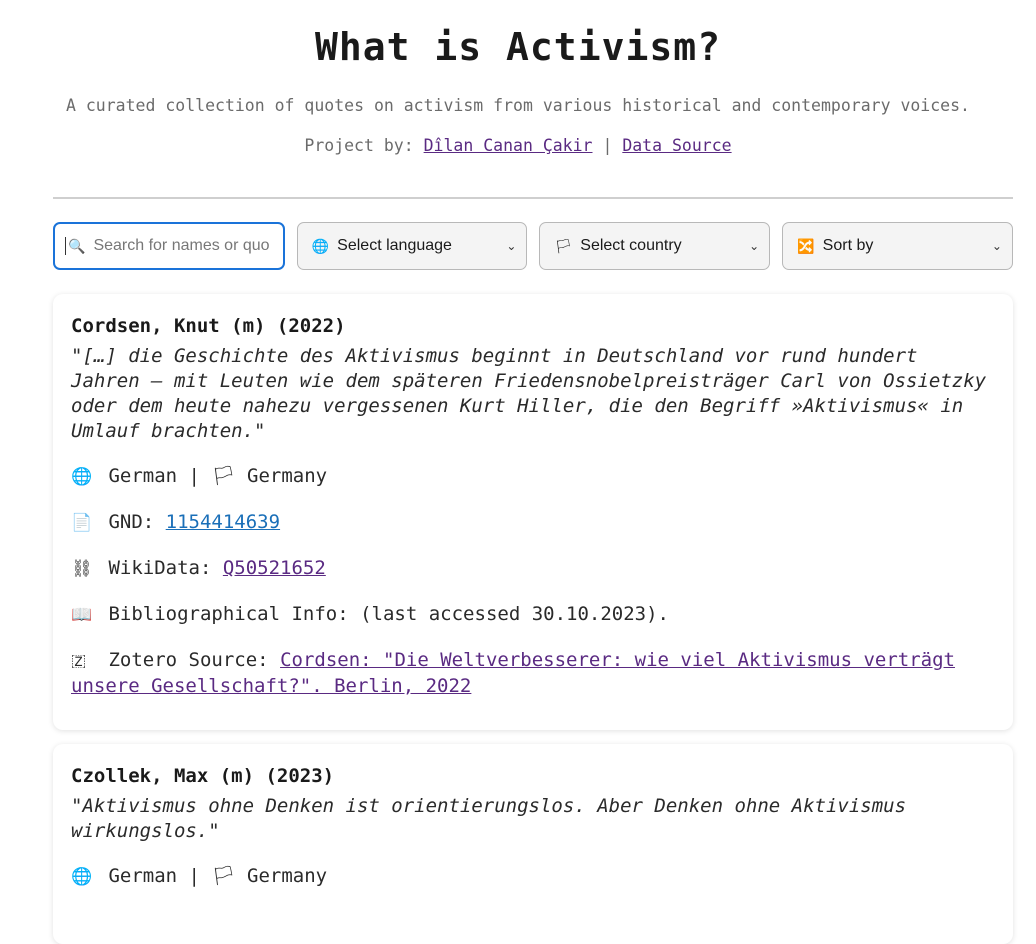 This screenshot has width=1036, height=944. What do you see at coordinates (518, 47) in the screenshot?
I see `page-title: What is Activism?` at bounding box center [518, 47].